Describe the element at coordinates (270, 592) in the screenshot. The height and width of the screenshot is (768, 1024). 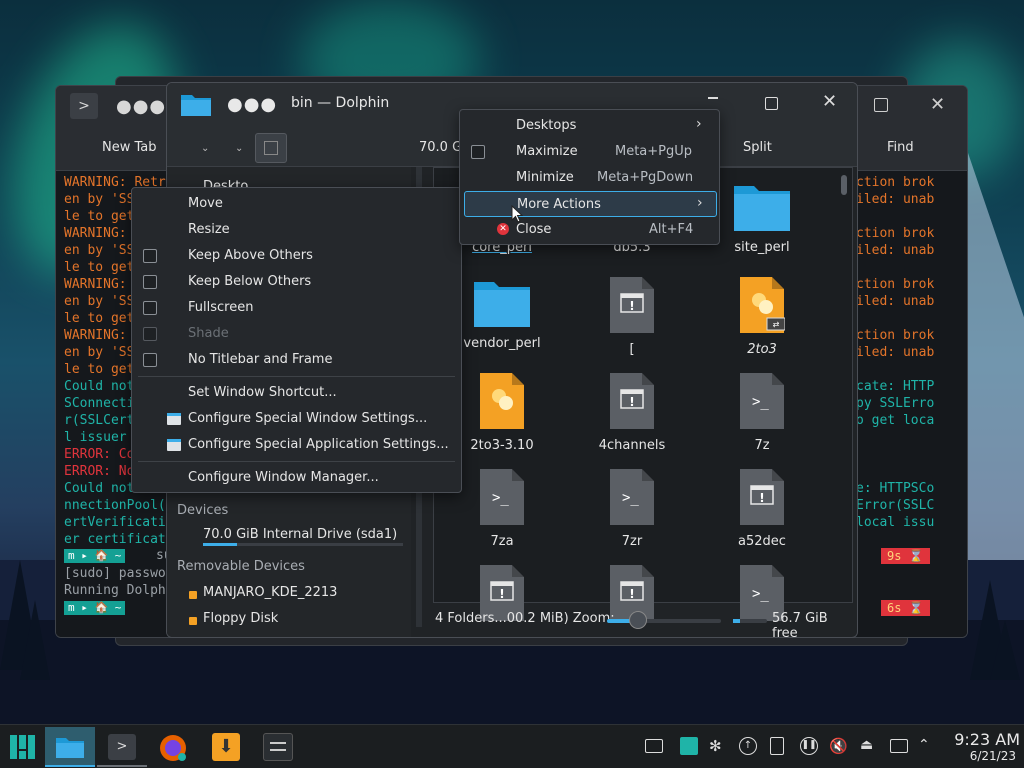
I see `sidebar-item-manjaro: MANJARO_KDE_2213` at that location.